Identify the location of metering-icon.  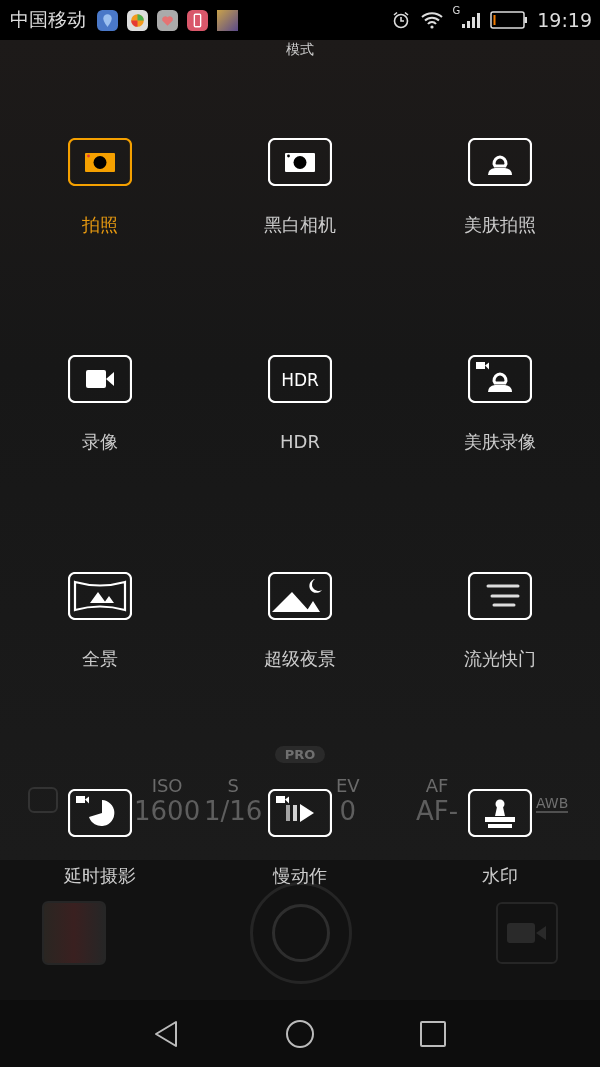
(43, 800).